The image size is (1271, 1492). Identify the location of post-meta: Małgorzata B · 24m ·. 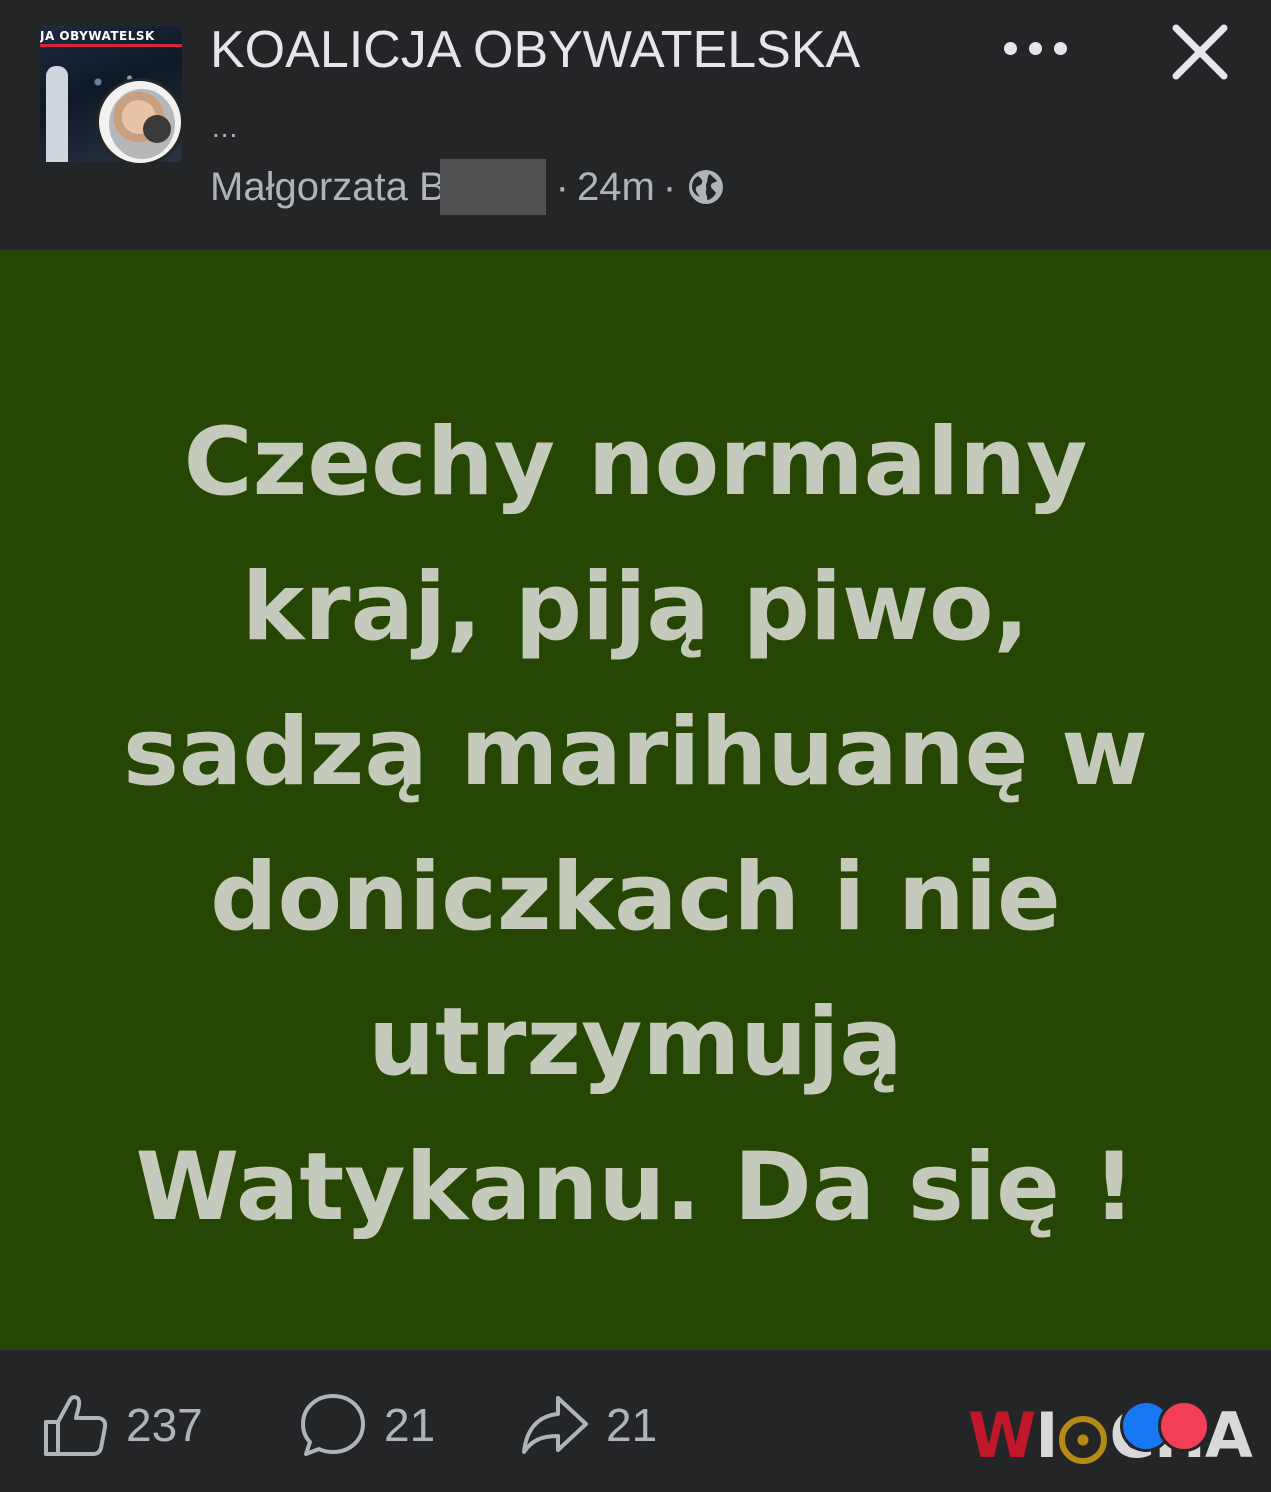
(468, 187).